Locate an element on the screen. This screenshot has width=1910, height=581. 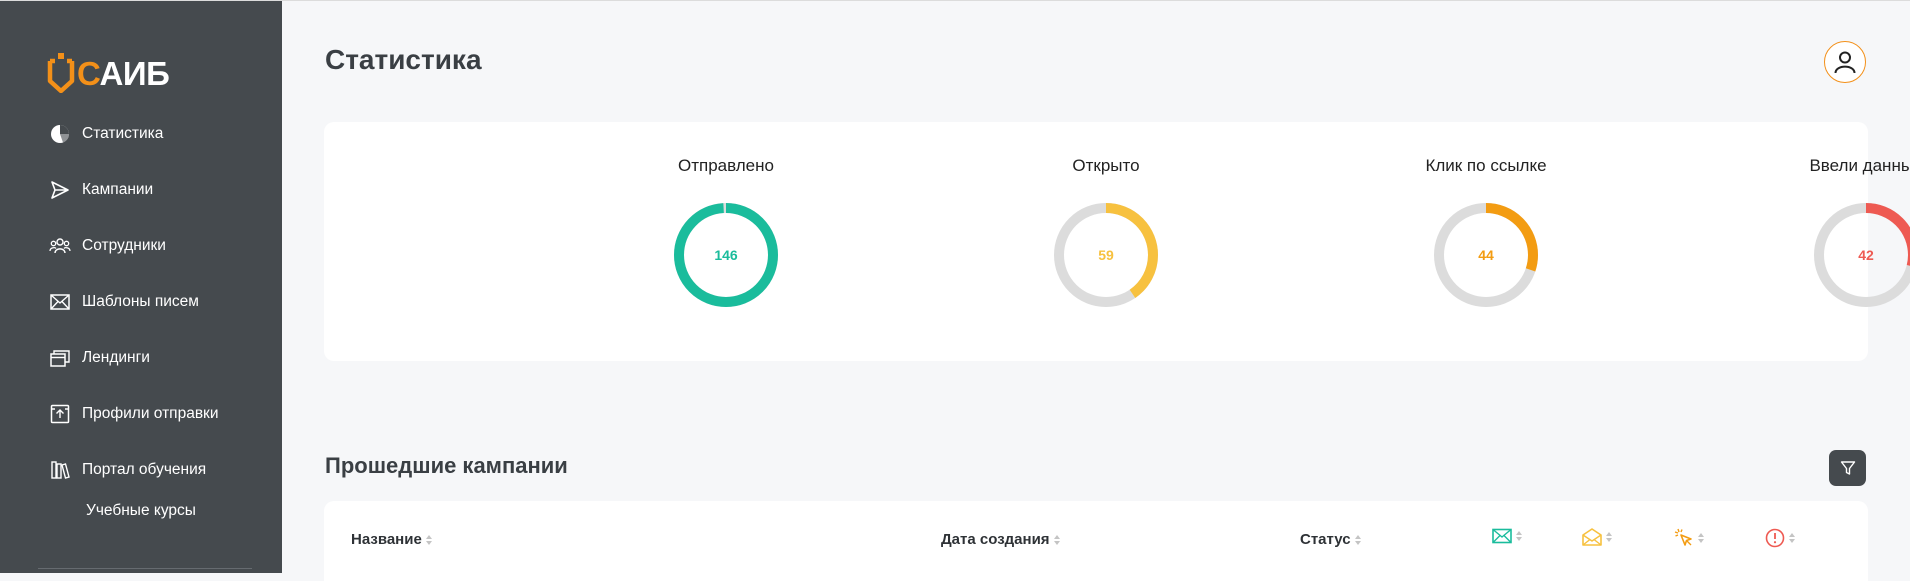
user-icon is located at coordinates (1845, 62).